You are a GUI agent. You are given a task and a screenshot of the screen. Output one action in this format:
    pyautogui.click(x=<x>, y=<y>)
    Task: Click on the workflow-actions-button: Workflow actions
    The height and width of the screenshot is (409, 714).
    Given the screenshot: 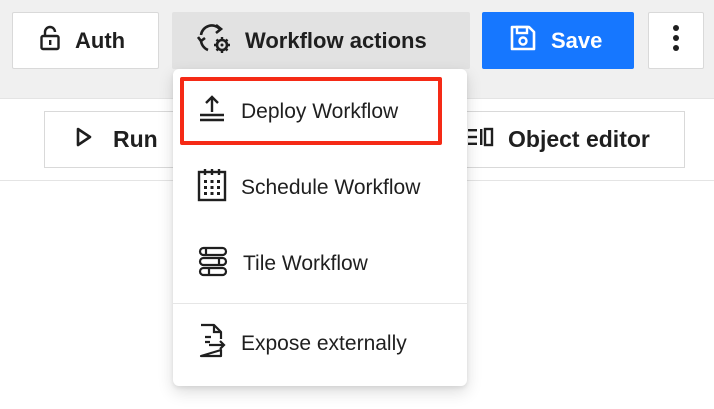 What is the action you would take?
    pyautogui.click(x=321, y=40)
    